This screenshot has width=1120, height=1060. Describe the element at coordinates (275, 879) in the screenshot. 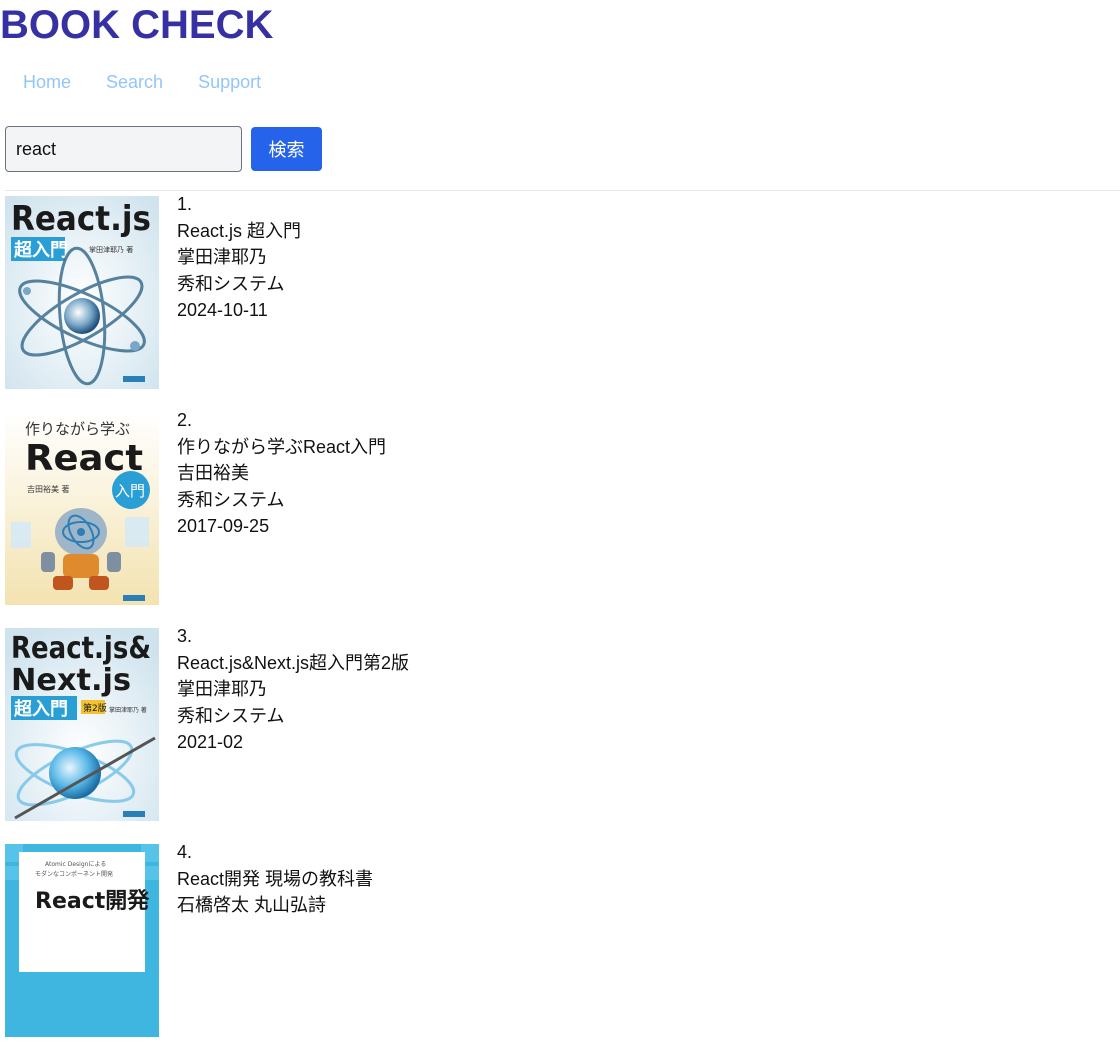

I see `book-title: React開発 現場の教科書` at that location.